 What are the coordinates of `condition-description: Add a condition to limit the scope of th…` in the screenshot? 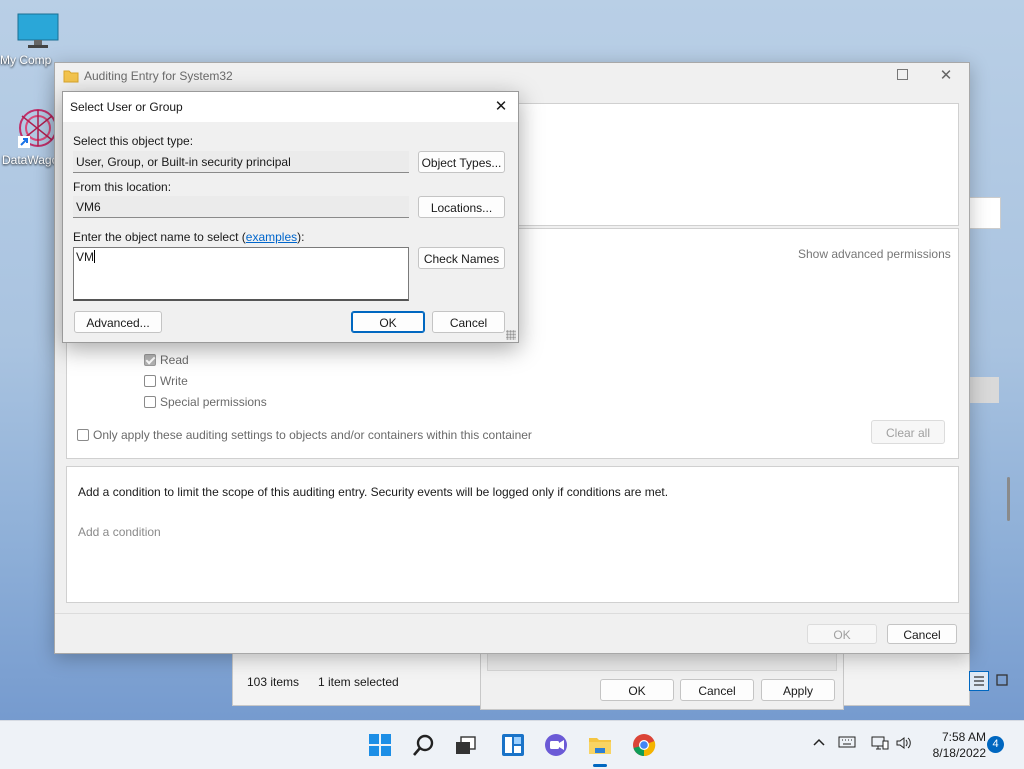 It's located at (373, 492).